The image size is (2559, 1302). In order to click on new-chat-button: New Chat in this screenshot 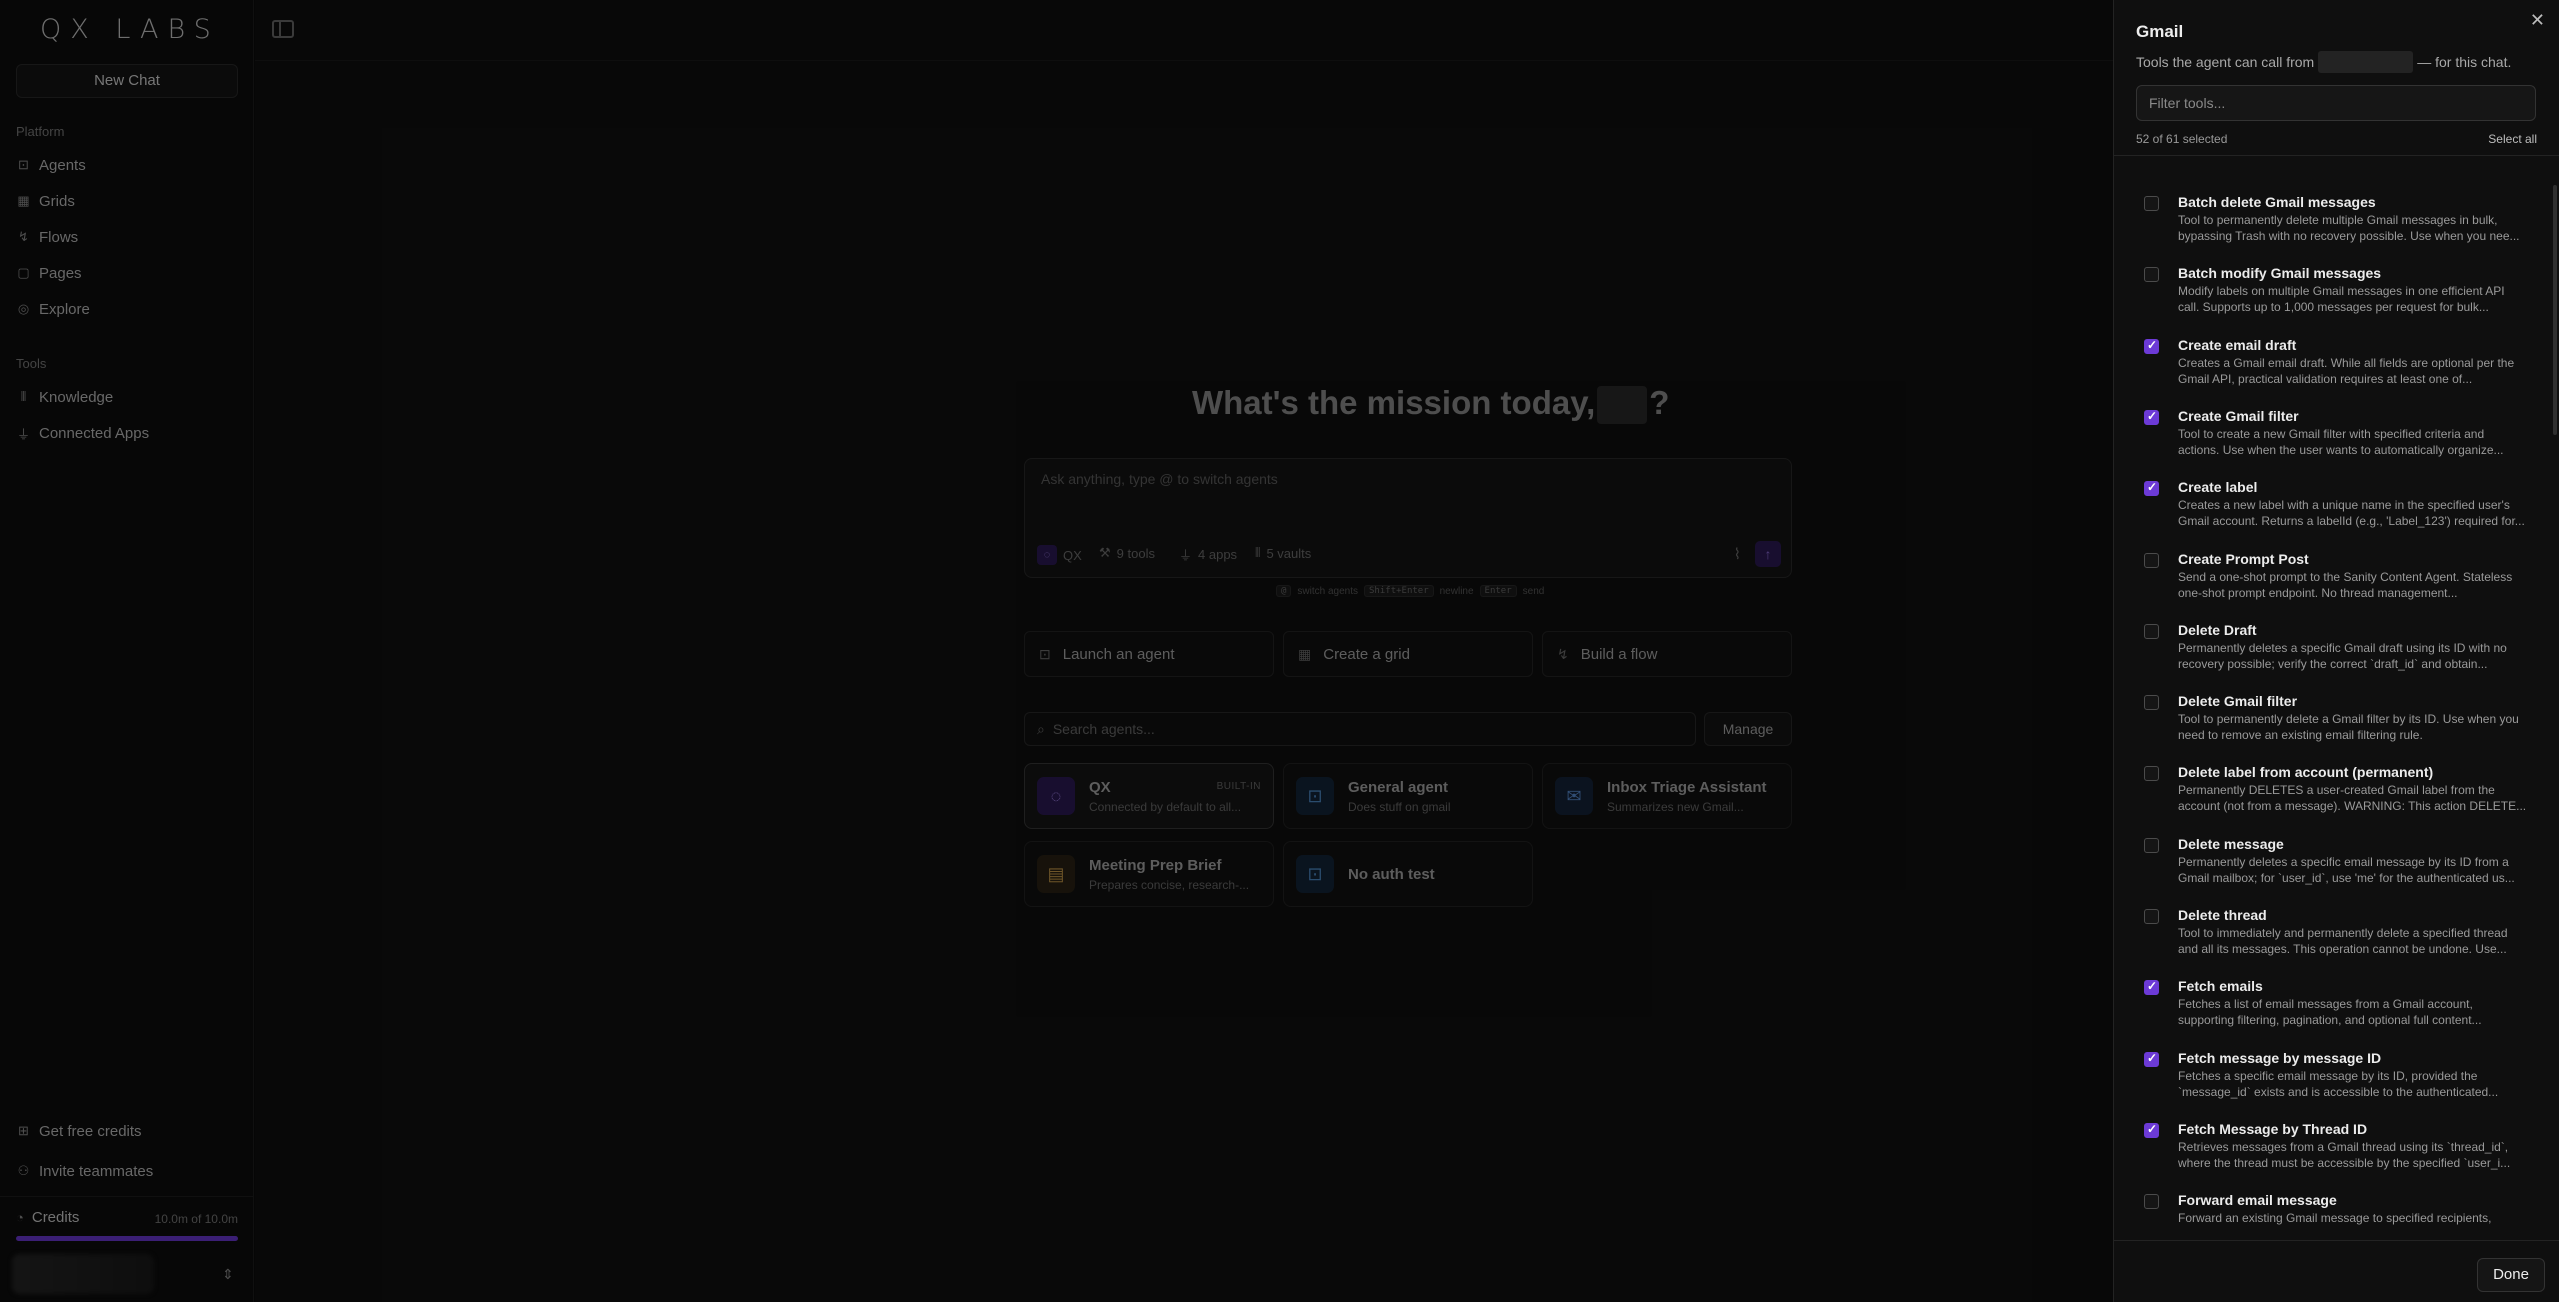, I will do `click(127, 81)`.